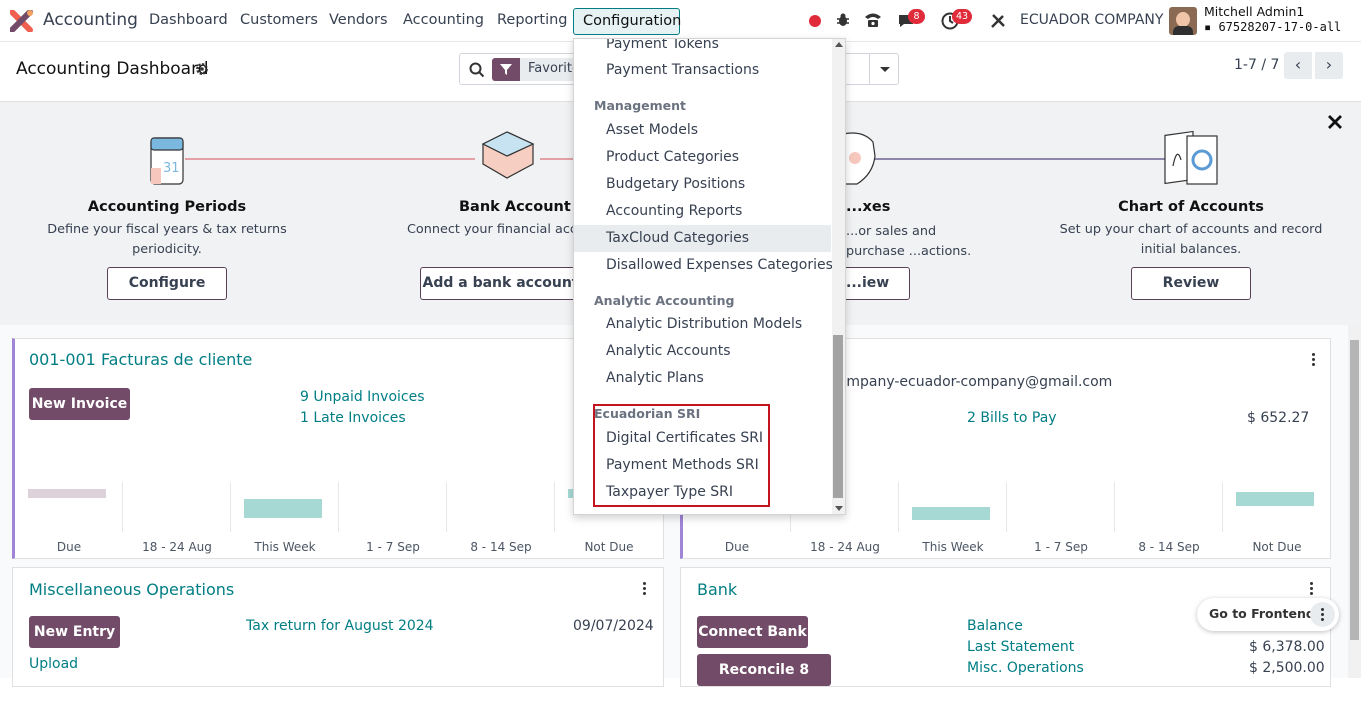 This screenshot has height=718, width=1361. Describe the element at coordinates (1272, 27) in the screenshot. I see `database-name: ▪ 67528207-17-0-all` at that location.